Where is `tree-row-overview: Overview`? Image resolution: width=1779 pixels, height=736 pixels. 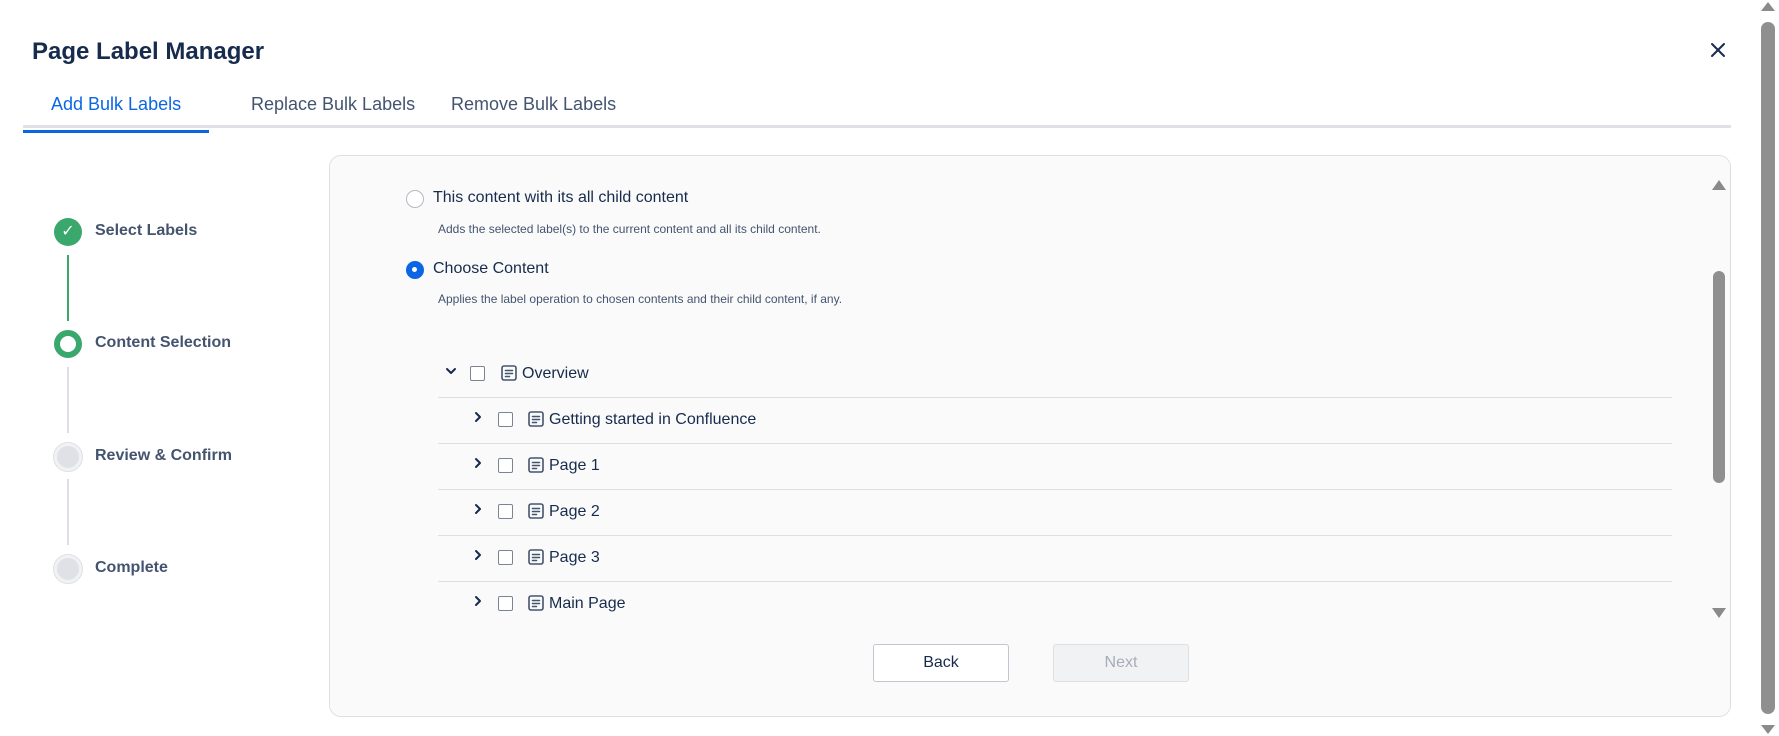
tree-row-overview: Overview is located at coordinates (1055, 375).